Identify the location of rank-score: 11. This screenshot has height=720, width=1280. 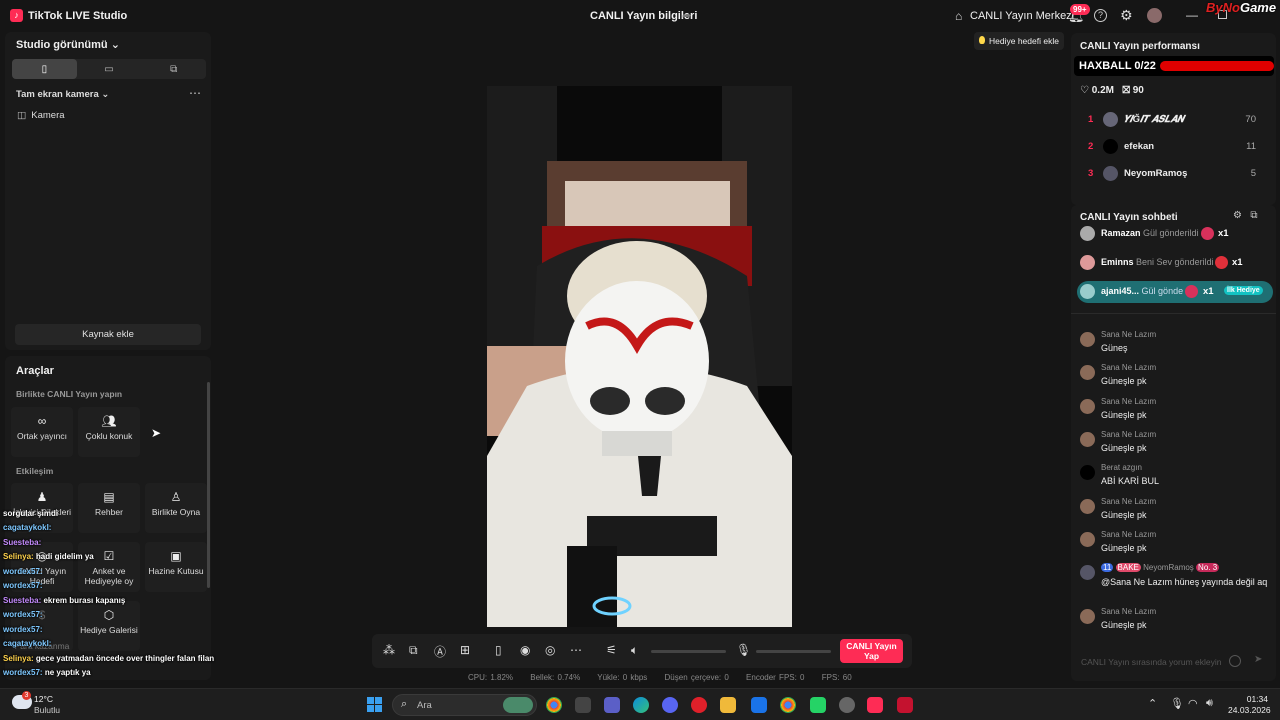
(1251, 146).